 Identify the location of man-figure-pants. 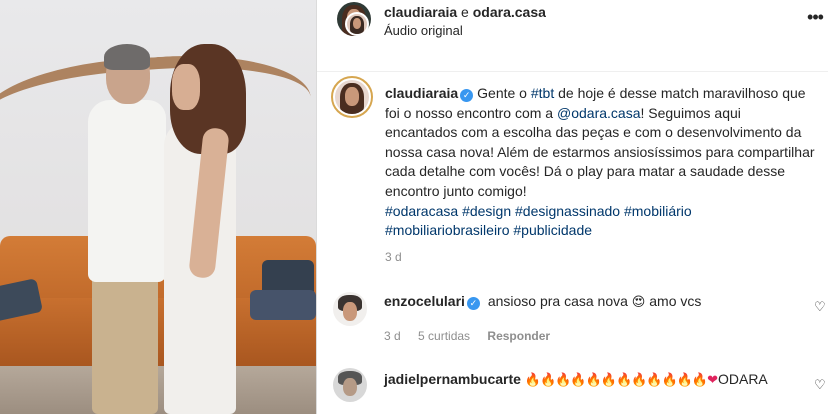
(125, 343).